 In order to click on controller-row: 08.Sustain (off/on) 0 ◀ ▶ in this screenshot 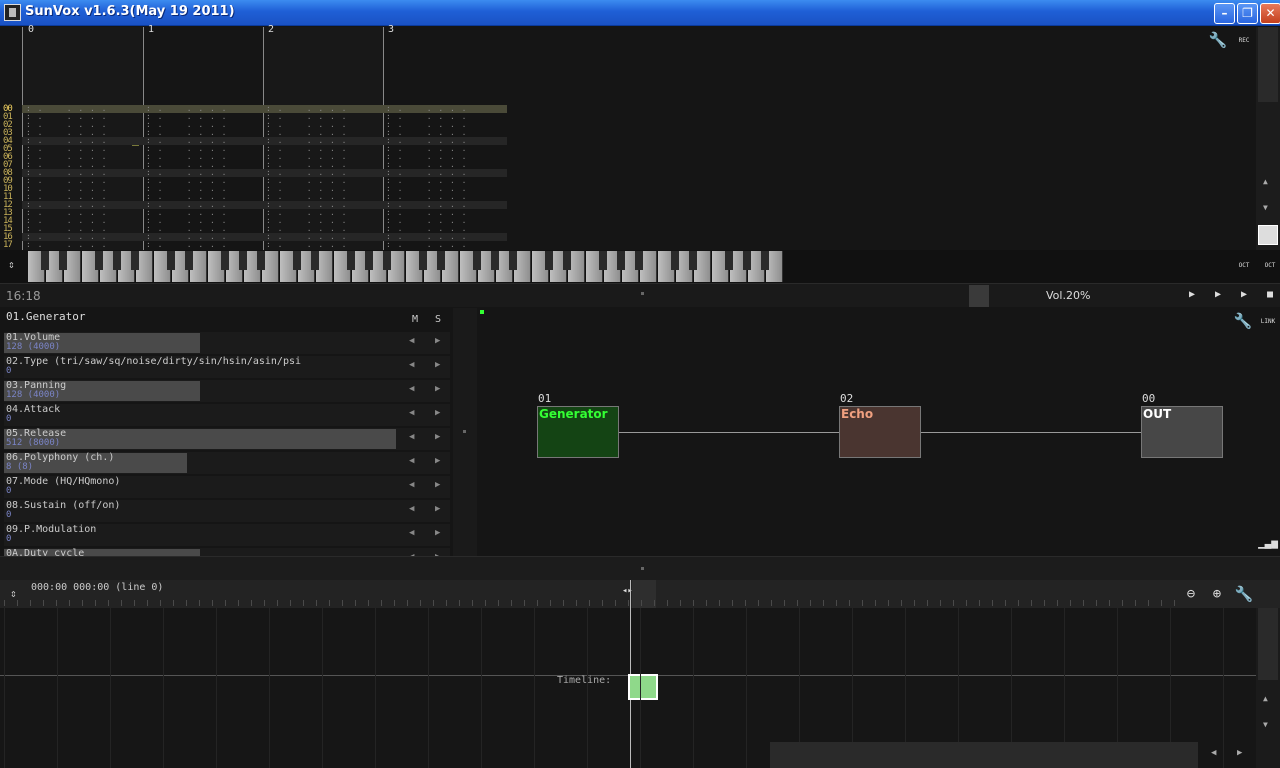, I will do `click(227, 511)`.